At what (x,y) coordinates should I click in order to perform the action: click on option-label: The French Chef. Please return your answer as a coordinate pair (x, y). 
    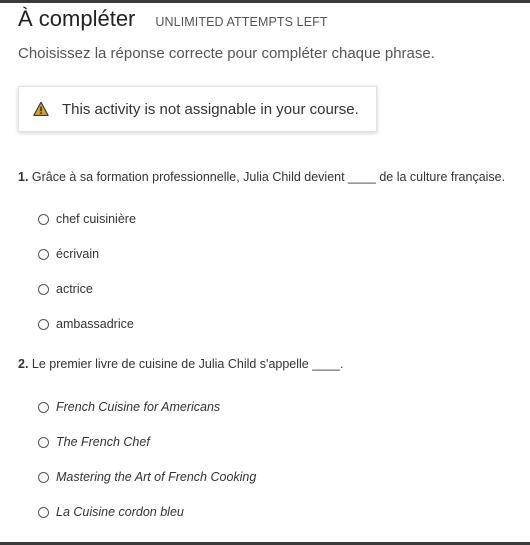
    Looking at the image, I should click on (103, 442).